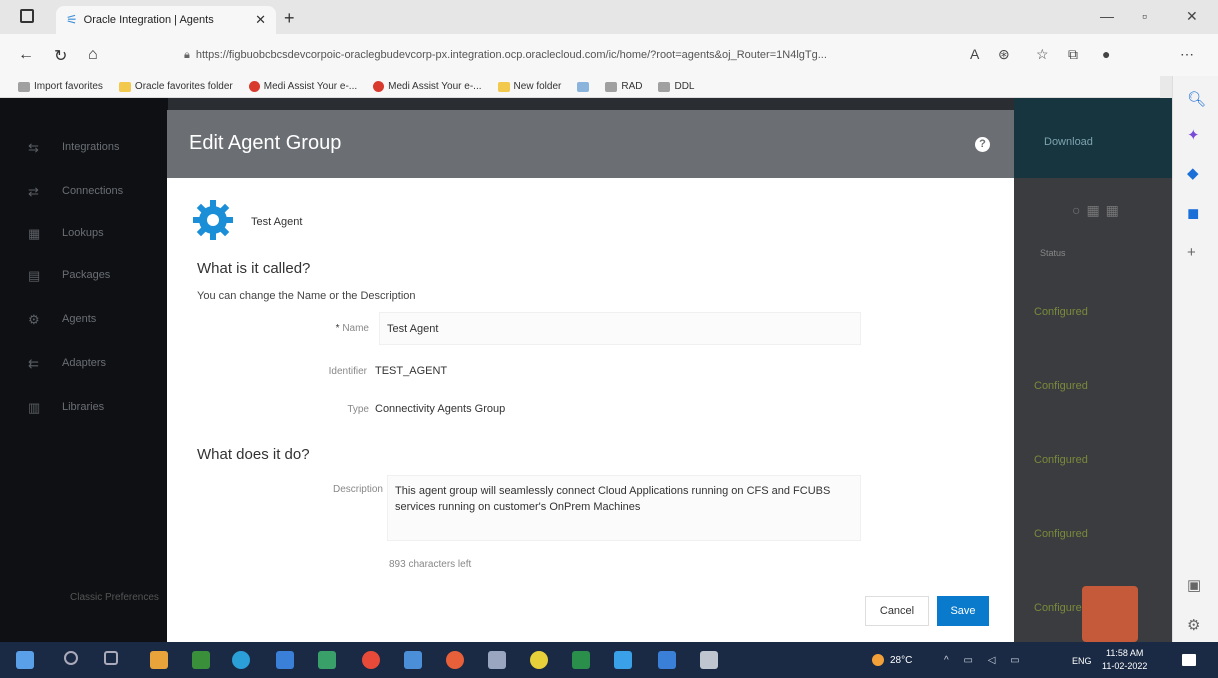 The width and height of the screenshot is (1218, 678). Describe the element at coordinates (1042, 54) in the screenshot. I see `favorites-icon: ☆` at that location.